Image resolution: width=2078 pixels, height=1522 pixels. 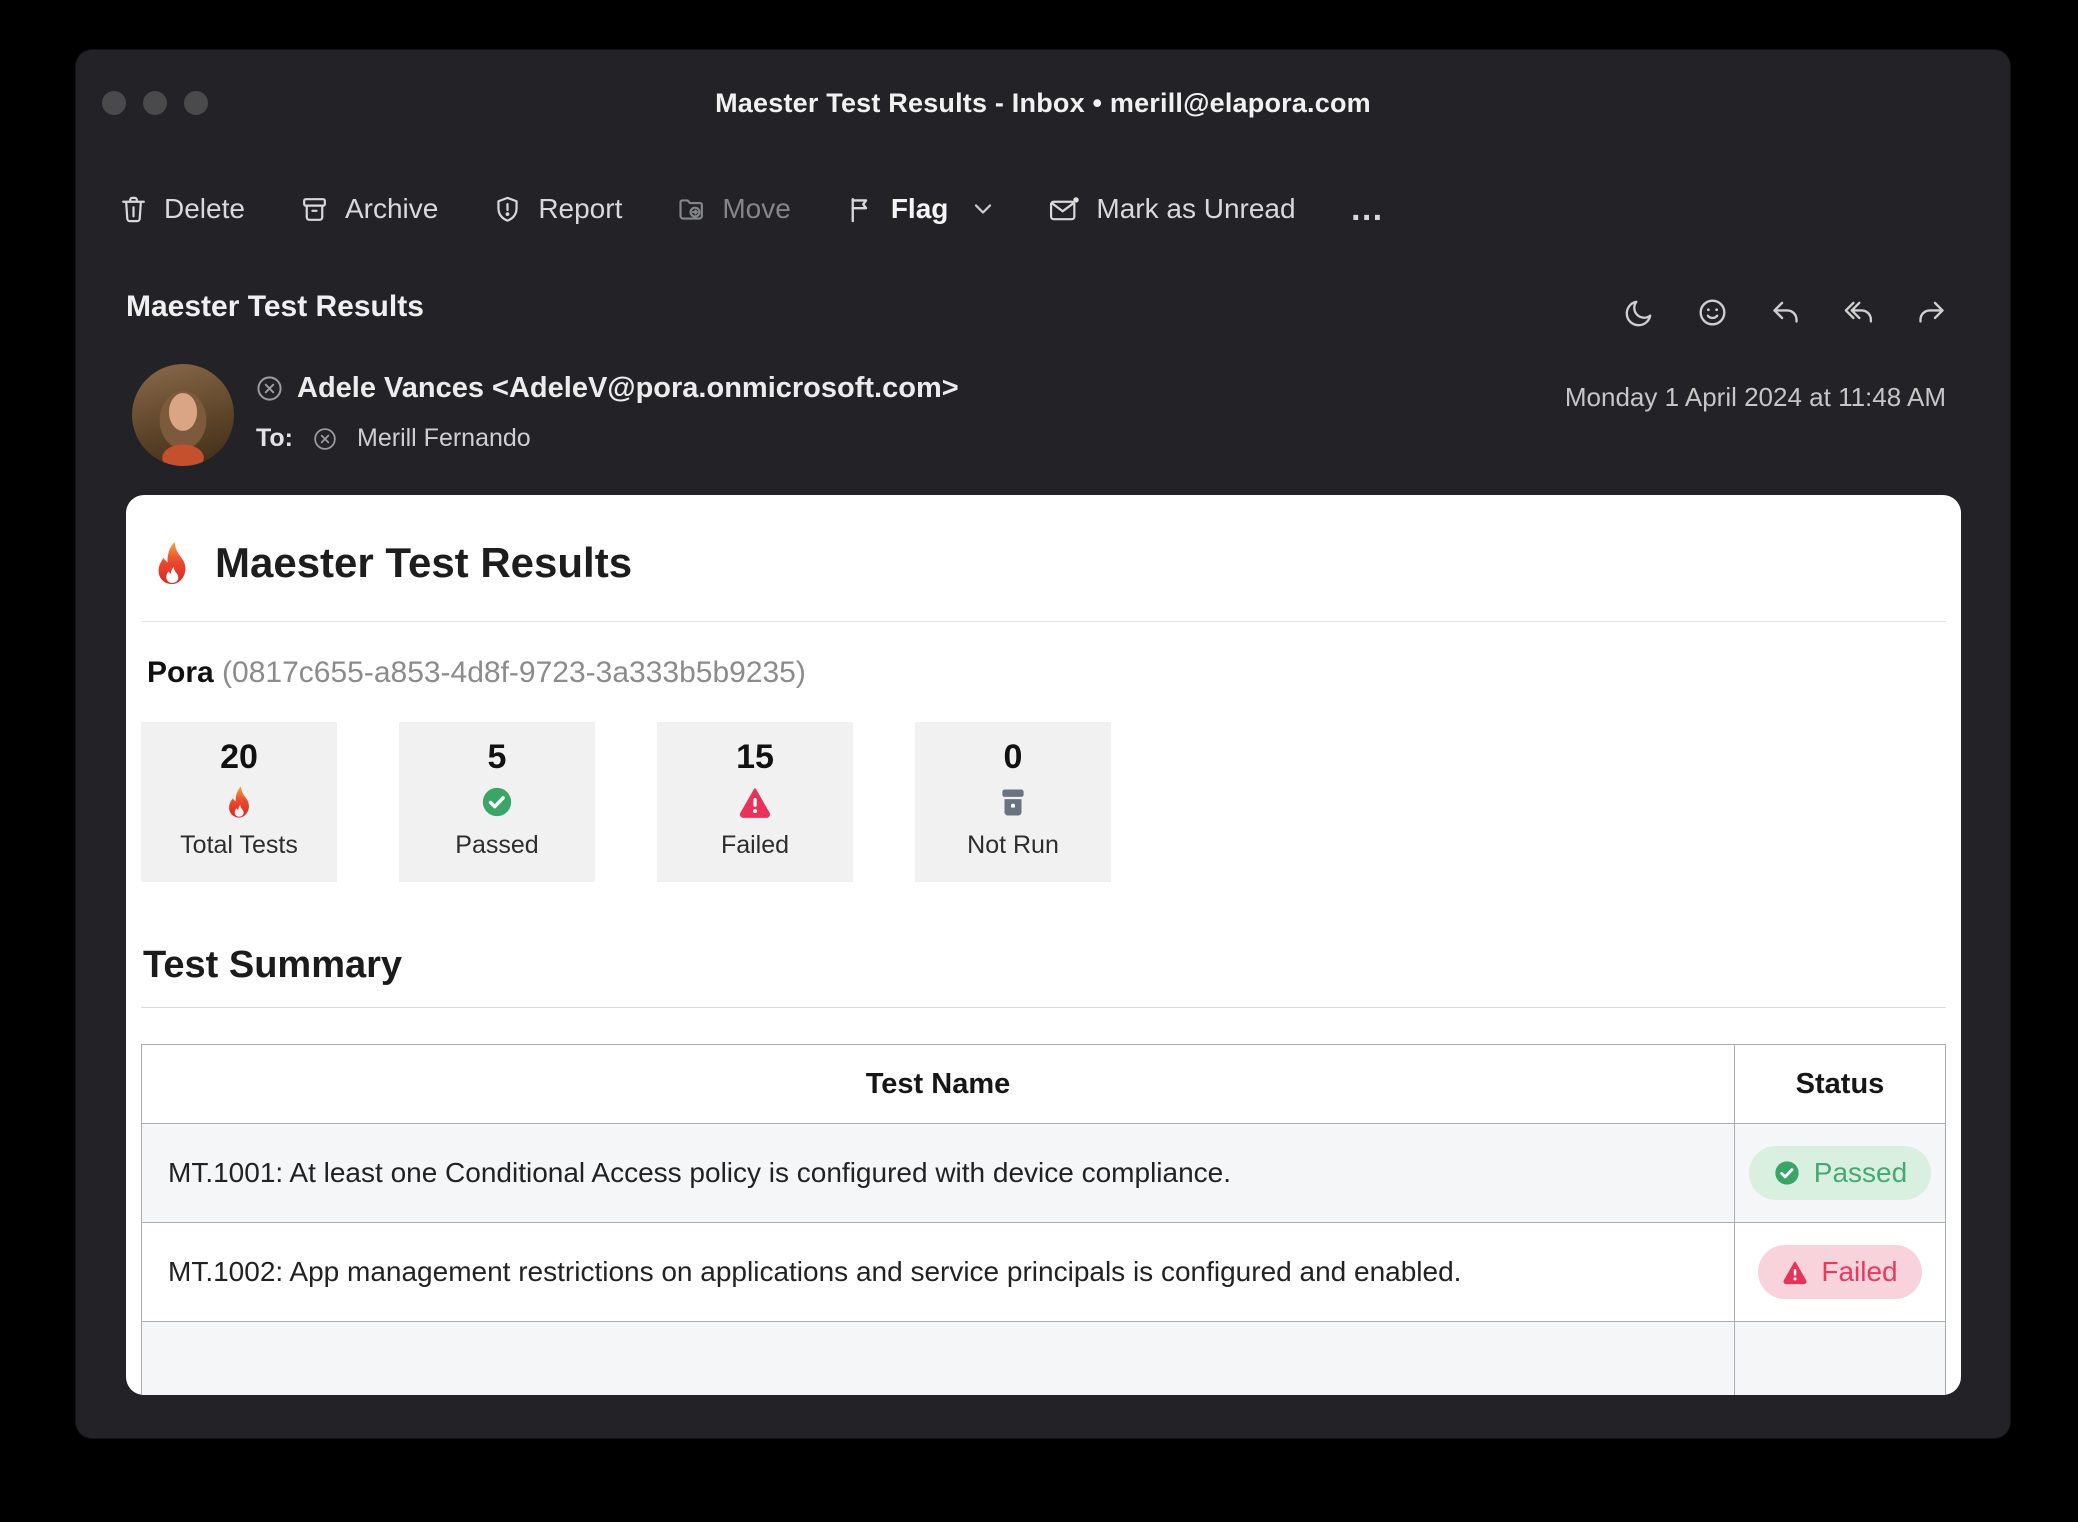 I want to click on forward-button, so click(x=1931, y=314).